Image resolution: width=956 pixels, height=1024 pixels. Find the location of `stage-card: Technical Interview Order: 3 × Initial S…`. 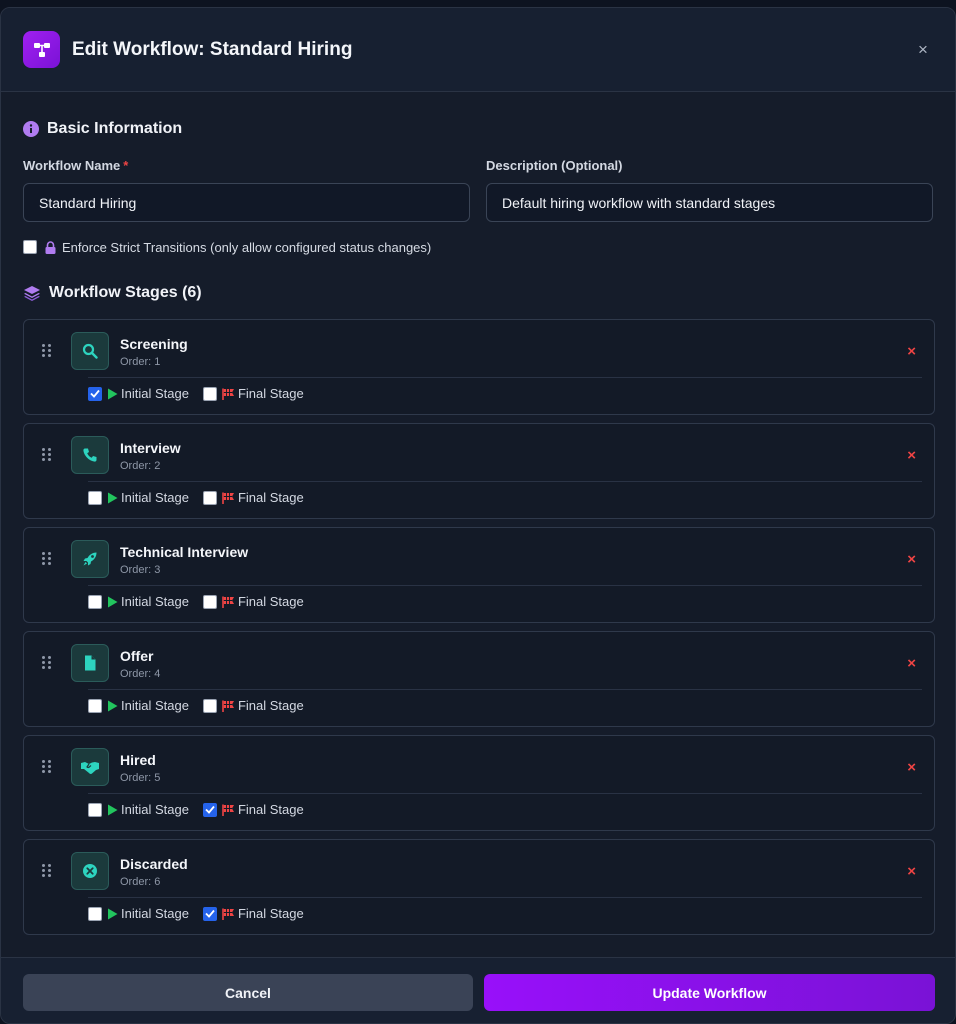

stage-card: Technical Interview Order: 3 × Initial S… is located at coordinates (479, 575).